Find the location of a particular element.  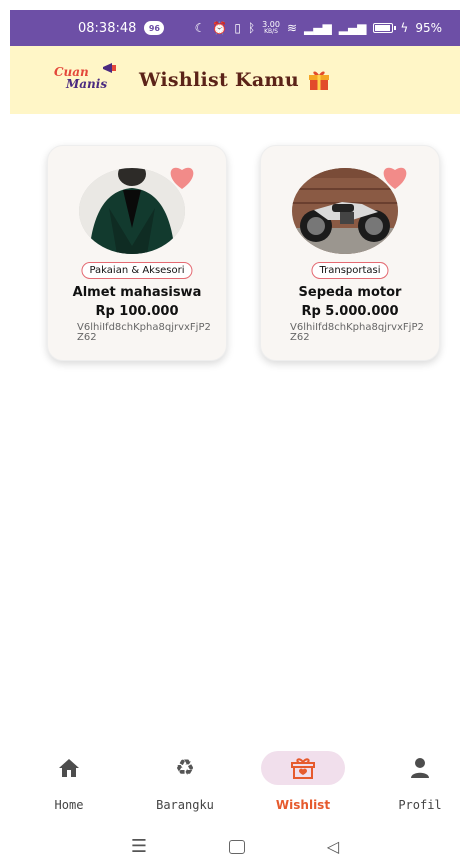

app-header: Cuan Manis Wishlist Kamu is located at coordinates (235, 80).